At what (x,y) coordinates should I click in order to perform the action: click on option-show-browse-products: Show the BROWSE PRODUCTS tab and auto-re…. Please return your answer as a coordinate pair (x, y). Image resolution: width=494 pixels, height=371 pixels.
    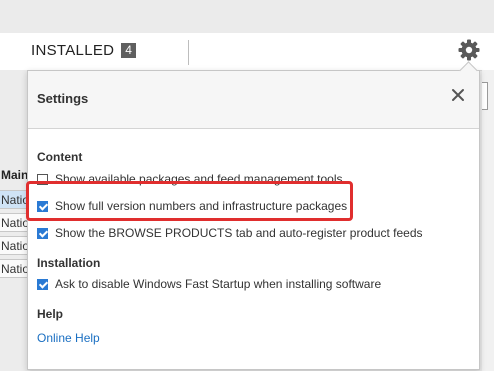
    Looking at the image, I should click on (230, 233).